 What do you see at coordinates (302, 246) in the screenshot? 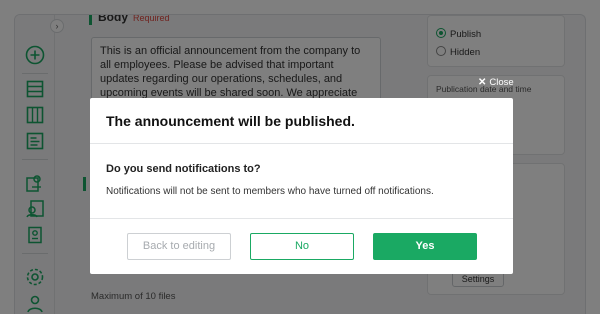
I see `no-button: No` at bounding box center [302, 246].